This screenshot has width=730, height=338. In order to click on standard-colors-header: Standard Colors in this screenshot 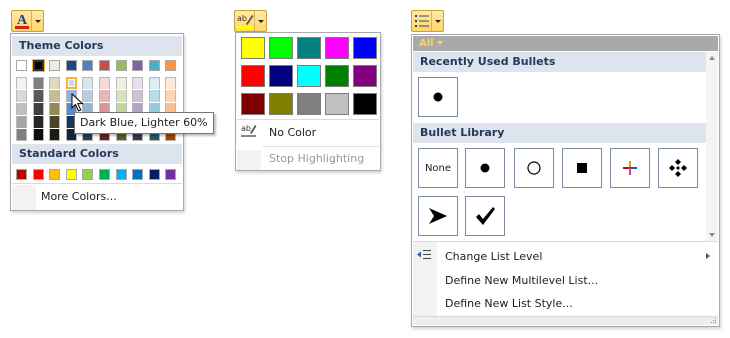, I will do `click(97, 154)`.